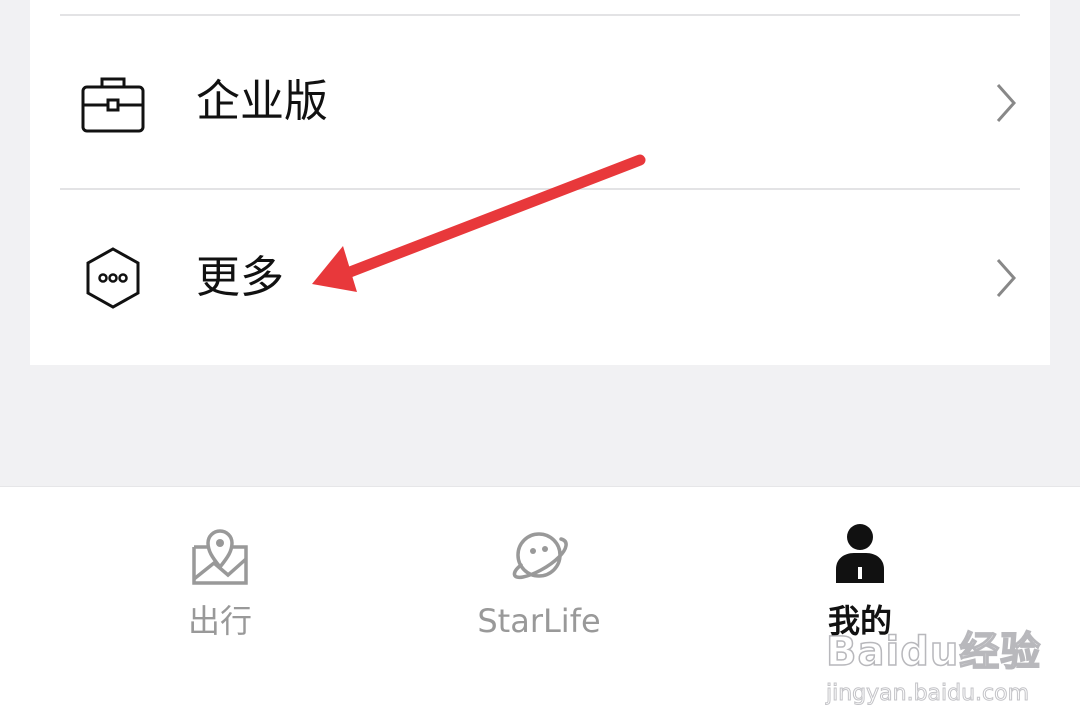 The image size is (1080, 726). Describe the element at coordinates (262, 101) in the screenshot. I see `menu-item-label: 企业版` at that location.